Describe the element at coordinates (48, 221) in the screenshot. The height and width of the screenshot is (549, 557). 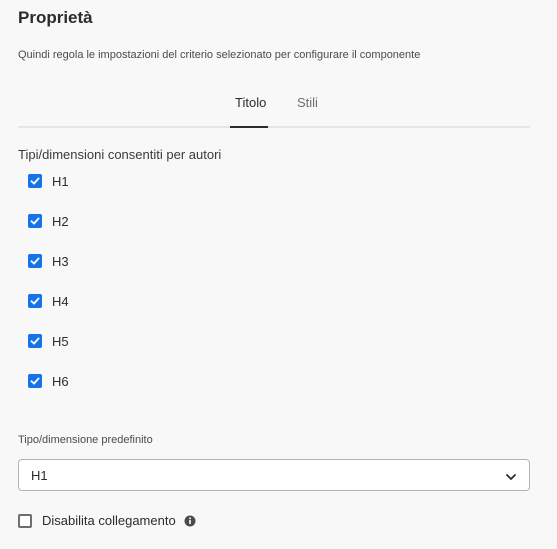
I see `checkbox-h2: H2` at that location.